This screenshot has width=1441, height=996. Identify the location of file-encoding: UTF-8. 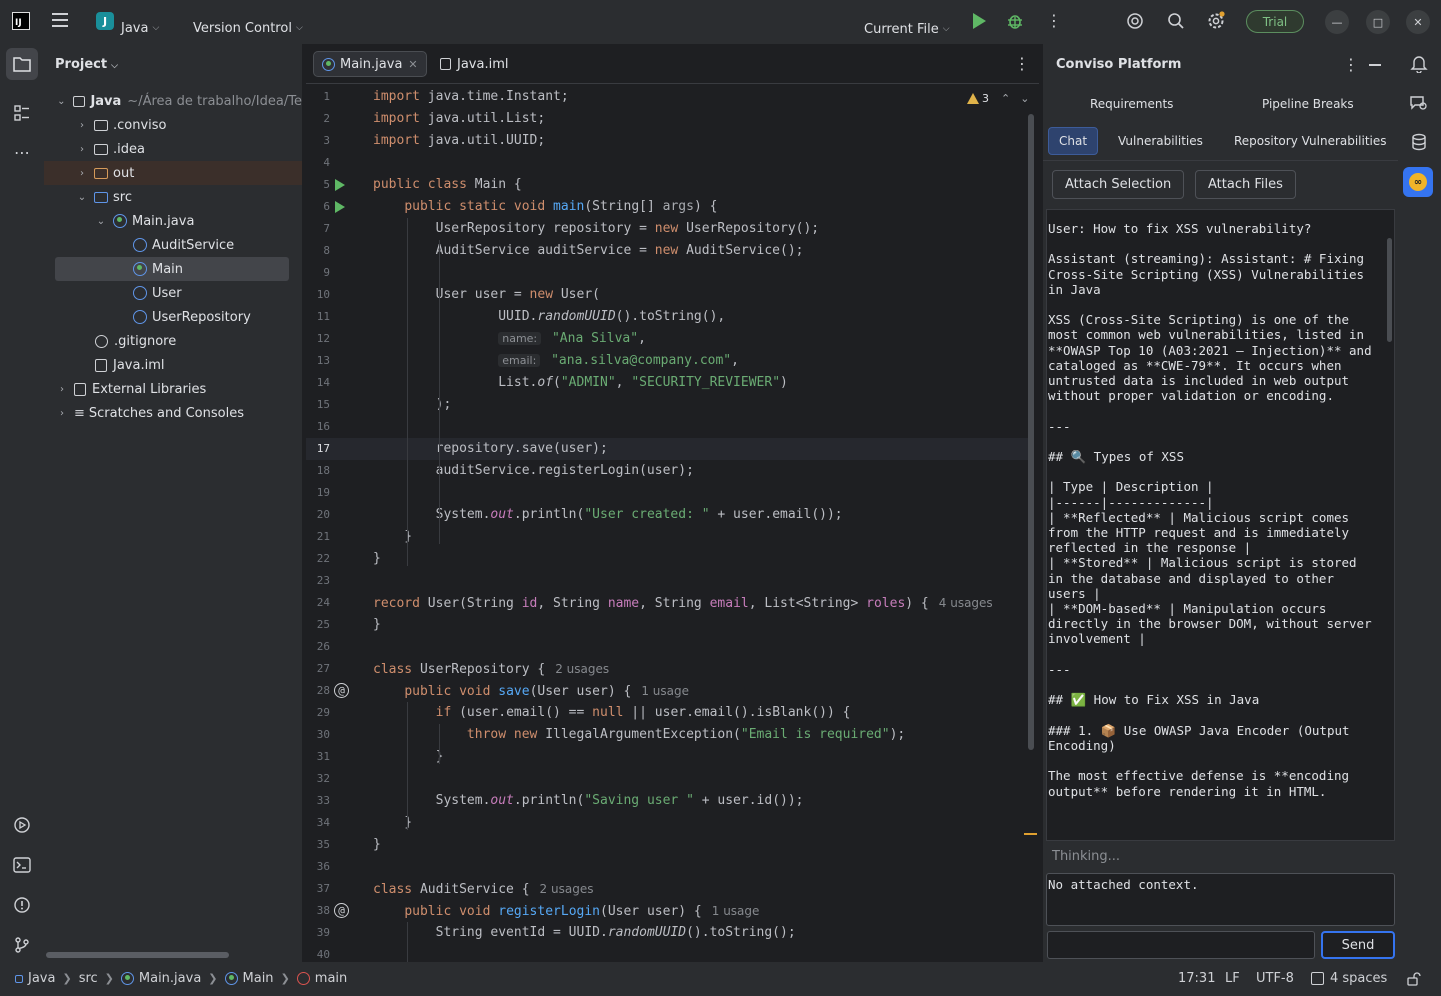
(1275, 978).